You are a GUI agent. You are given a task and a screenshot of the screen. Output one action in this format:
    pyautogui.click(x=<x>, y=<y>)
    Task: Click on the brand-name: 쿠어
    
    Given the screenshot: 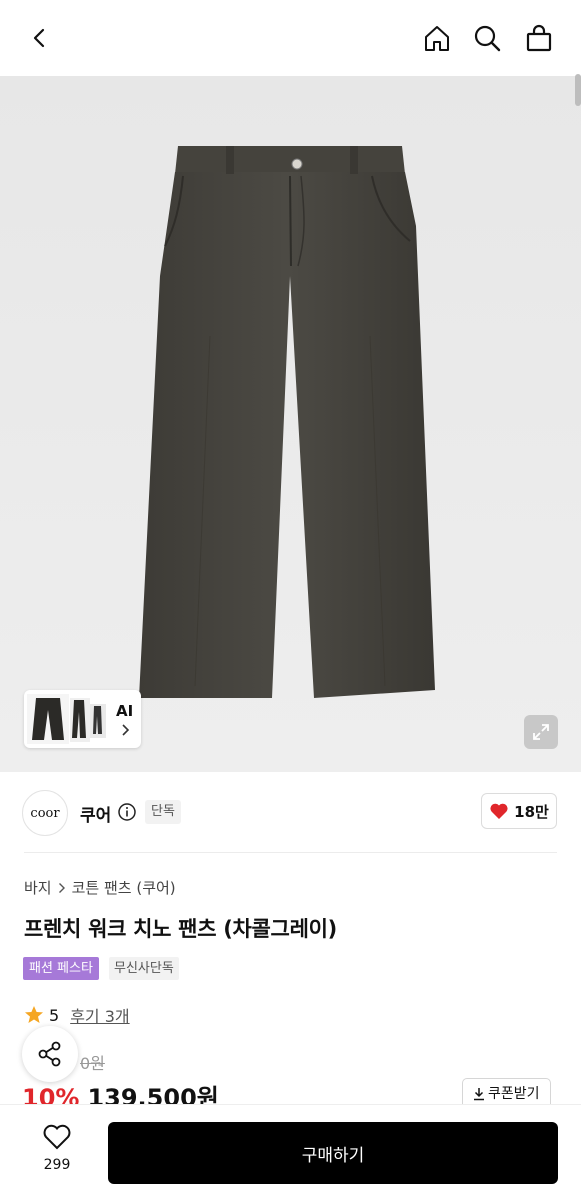 What is the action you would take?
    pyautogui.click(x=95, y=813)
    